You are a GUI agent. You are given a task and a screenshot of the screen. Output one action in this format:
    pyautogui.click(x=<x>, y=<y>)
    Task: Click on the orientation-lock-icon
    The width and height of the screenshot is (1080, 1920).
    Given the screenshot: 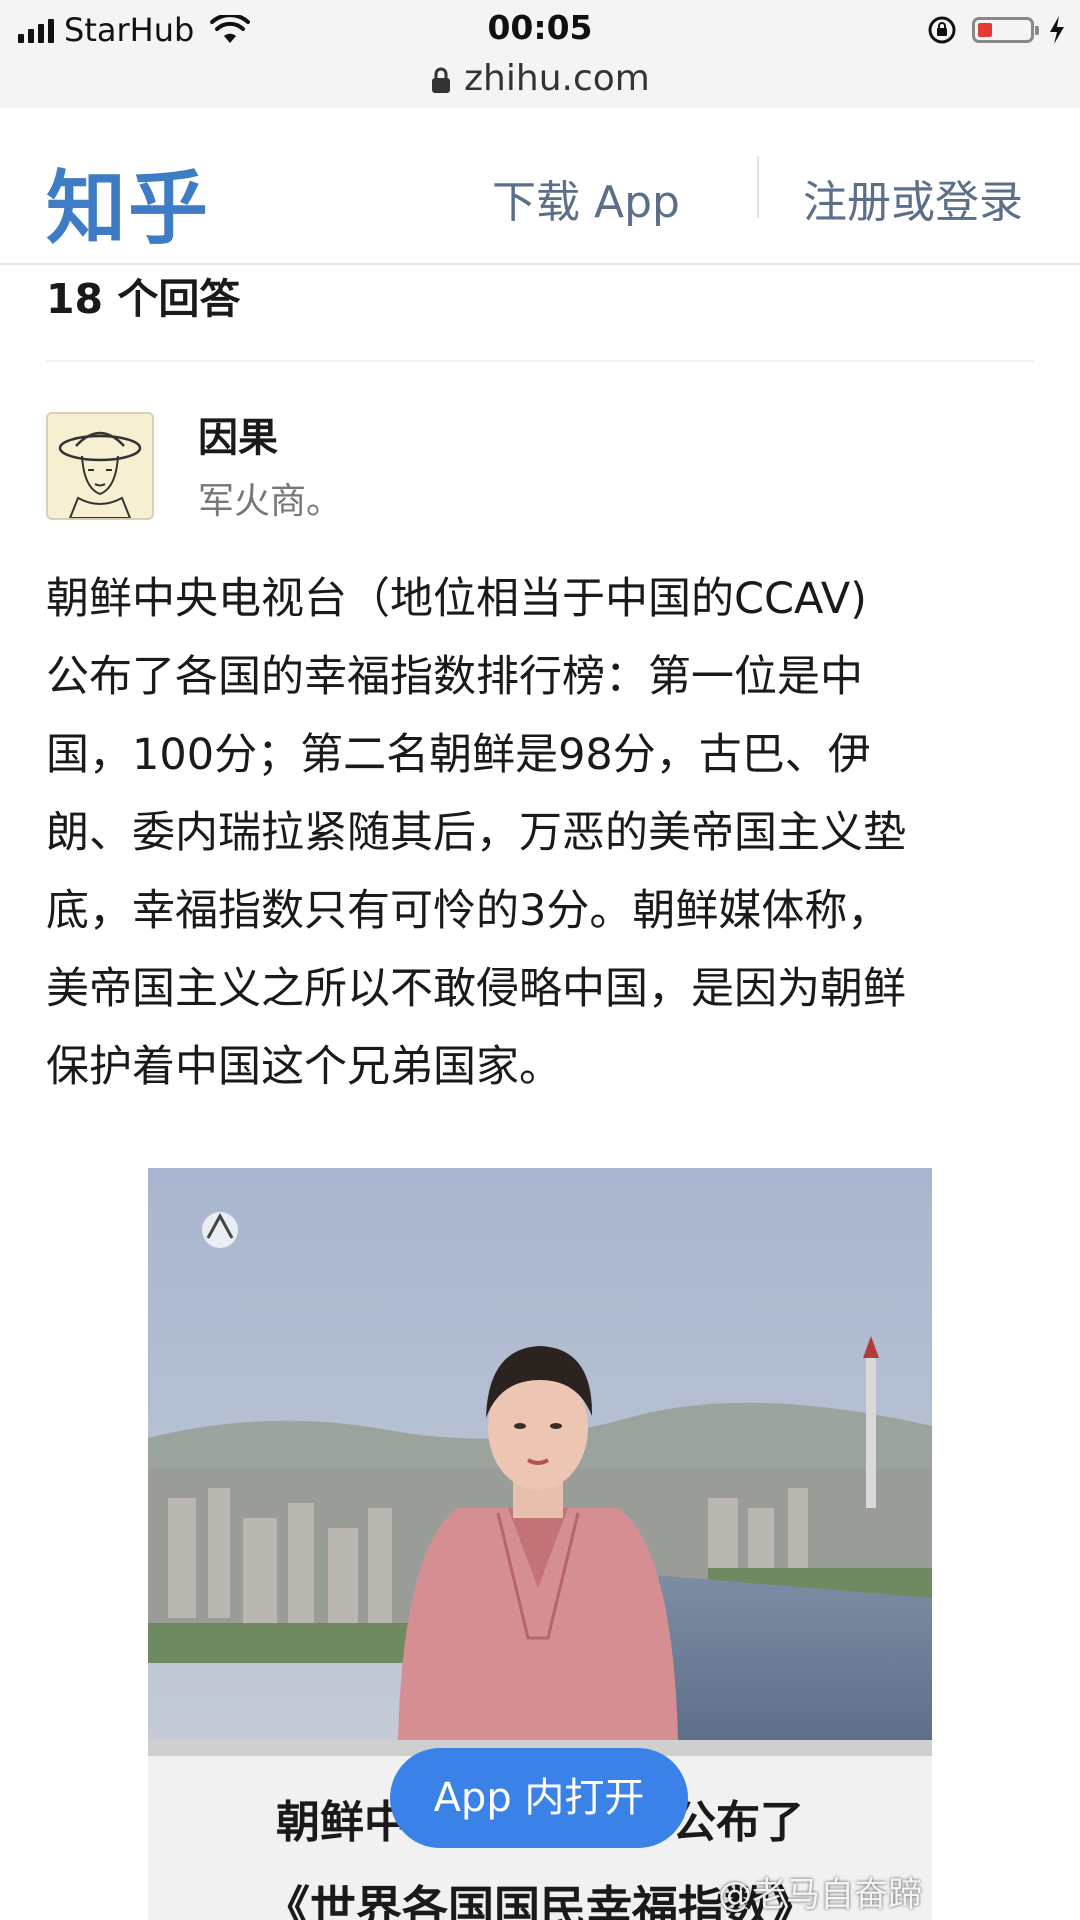 What is the action you would take?
    pyautogui.click(x=942, y=30)
    